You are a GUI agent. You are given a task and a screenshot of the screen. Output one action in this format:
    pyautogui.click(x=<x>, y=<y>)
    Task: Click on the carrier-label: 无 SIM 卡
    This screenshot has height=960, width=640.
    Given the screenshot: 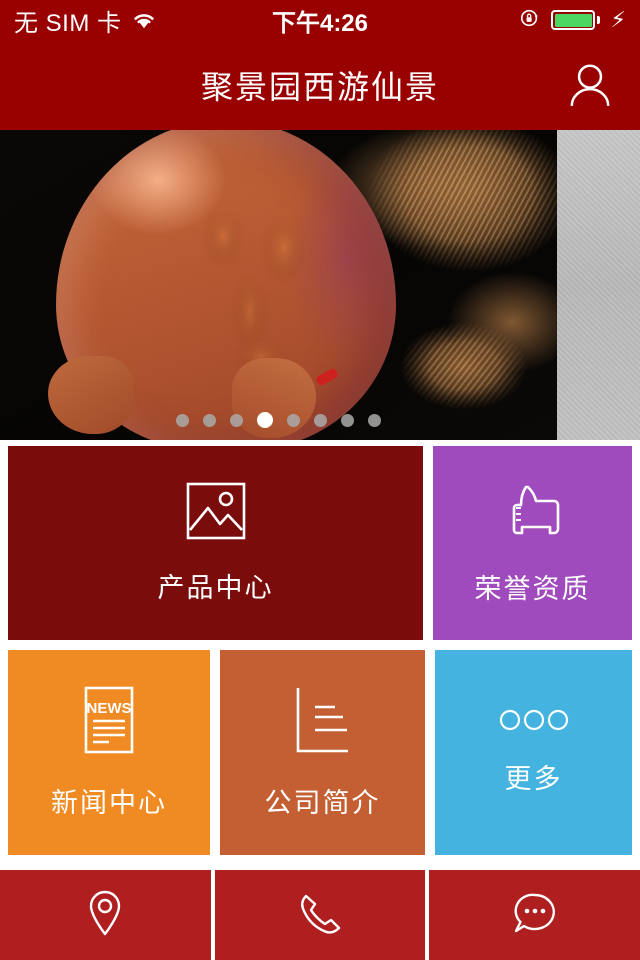 What is the action you would take?
    pyautogui.click(x=68, y=23)
    